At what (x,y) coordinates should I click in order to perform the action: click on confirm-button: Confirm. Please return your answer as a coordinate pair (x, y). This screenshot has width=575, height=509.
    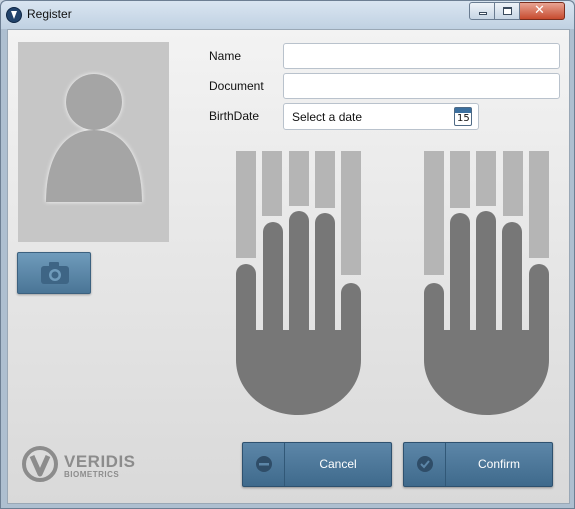
    Looking at the image, I should click on (478, 464).